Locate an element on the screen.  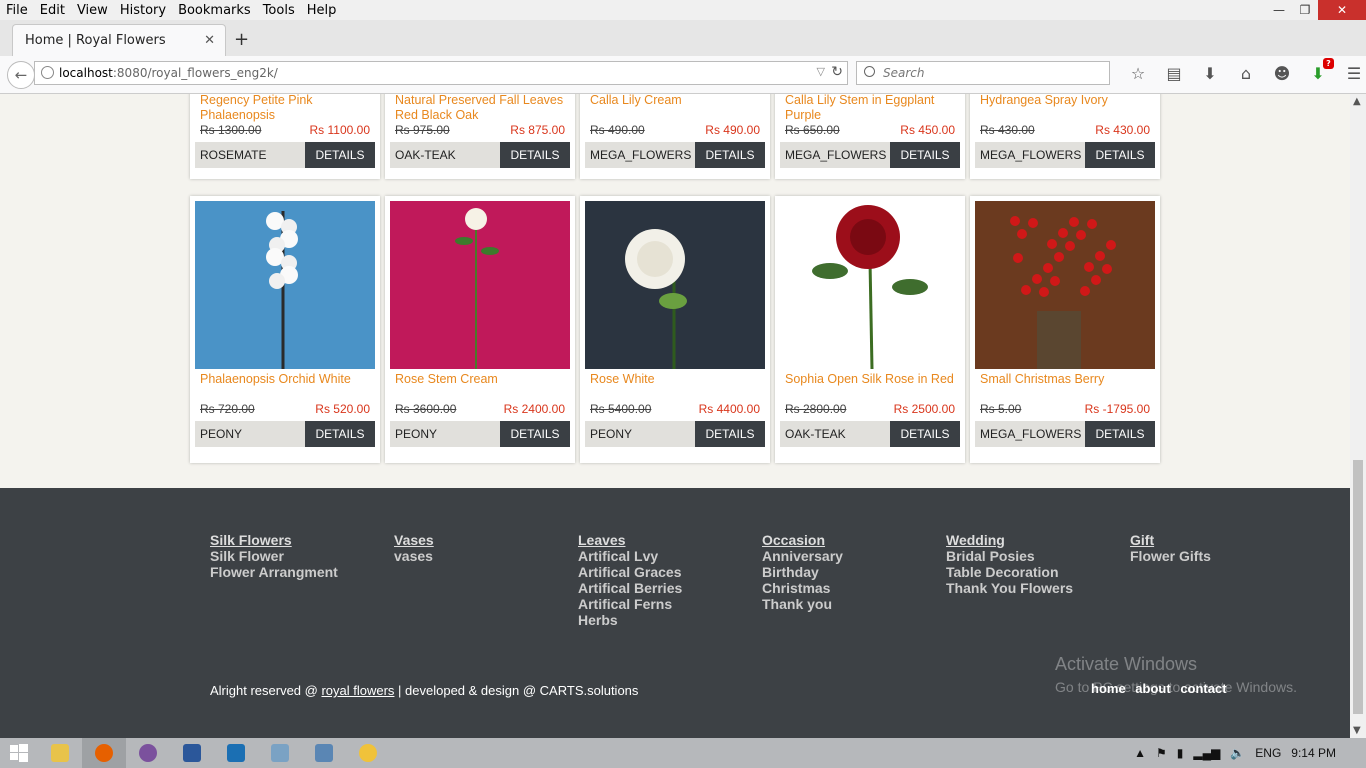
menu-edit: Edit is located at coordinates (52, 10).